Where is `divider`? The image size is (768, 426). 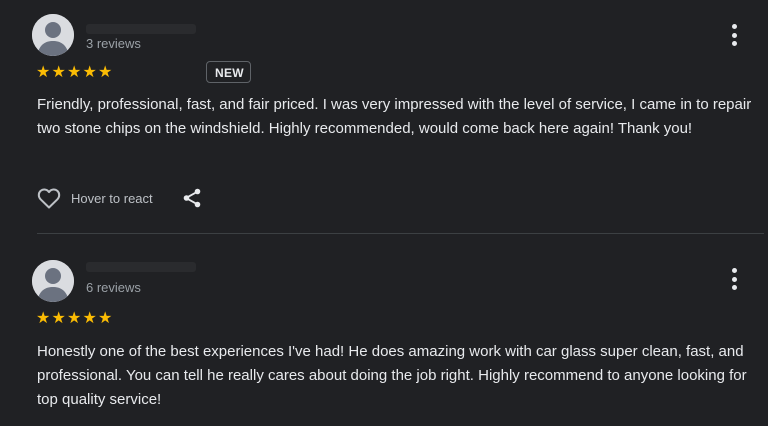 divider is located at coordinates (400, 233).